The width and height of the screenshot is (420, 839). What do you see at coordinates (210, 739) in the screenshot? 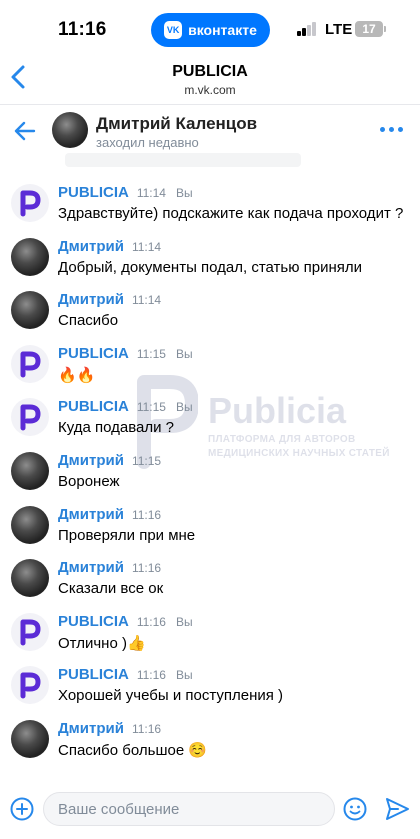
I see `message-row: Дмитрий 11:16 Спасибо большое ☺️` at bounding box center [210, 739].